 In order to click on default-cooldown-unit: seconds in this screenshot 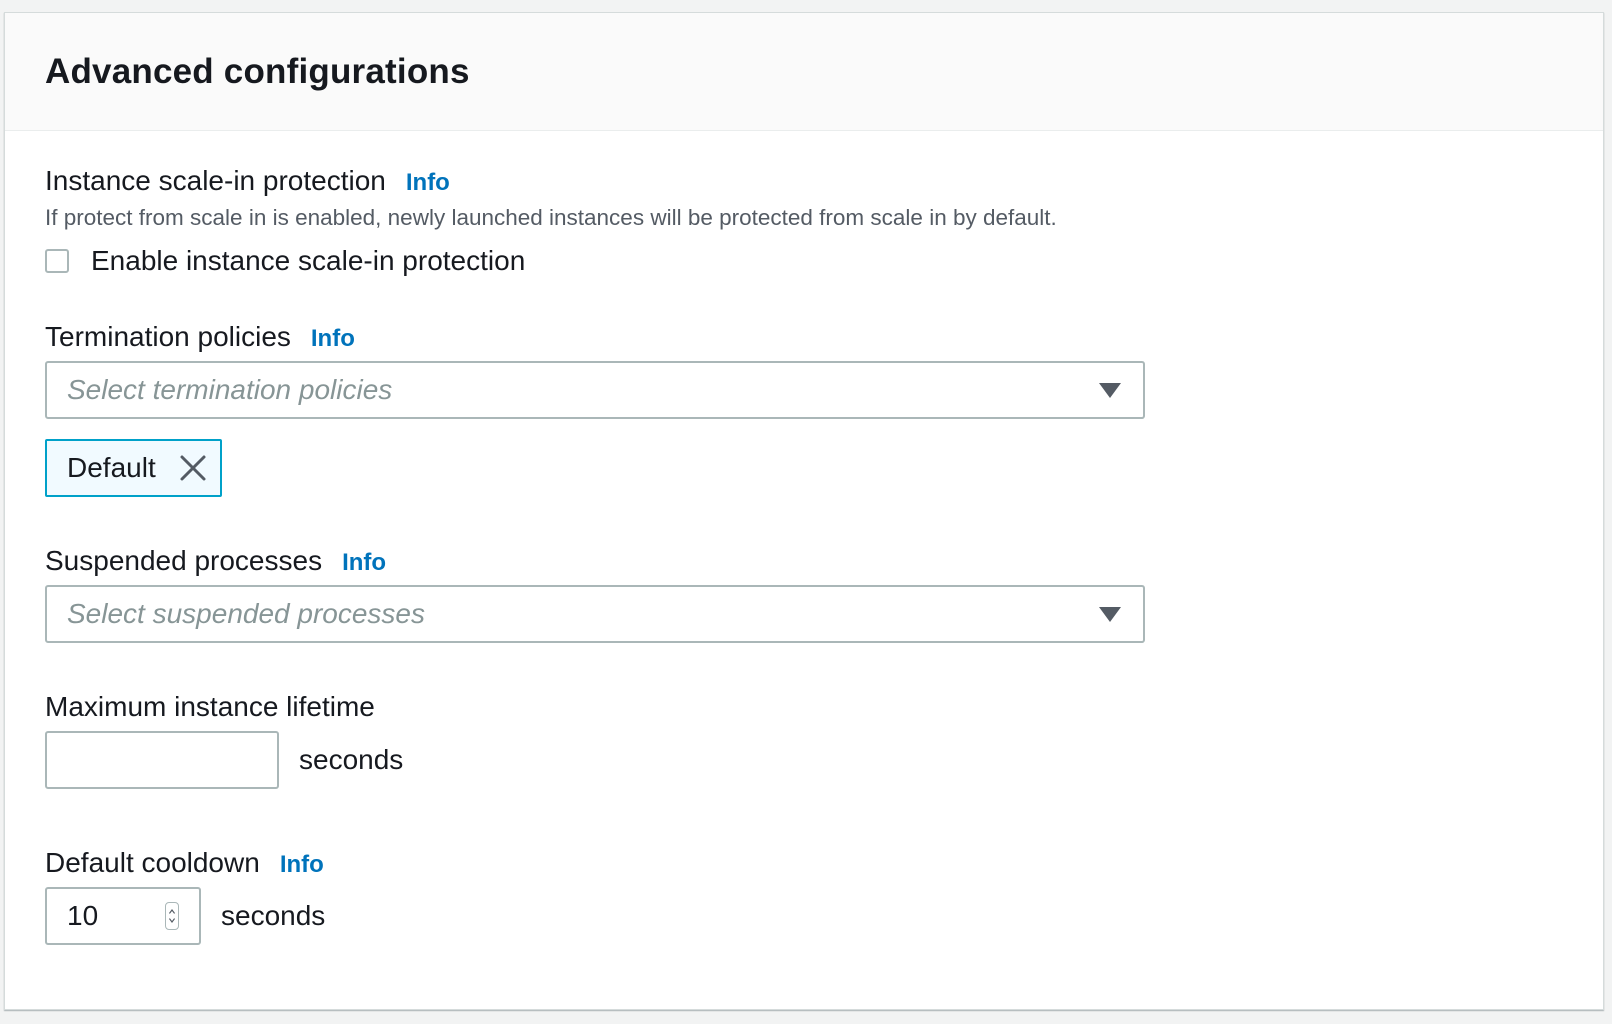, I will do `click(273, 915)`.